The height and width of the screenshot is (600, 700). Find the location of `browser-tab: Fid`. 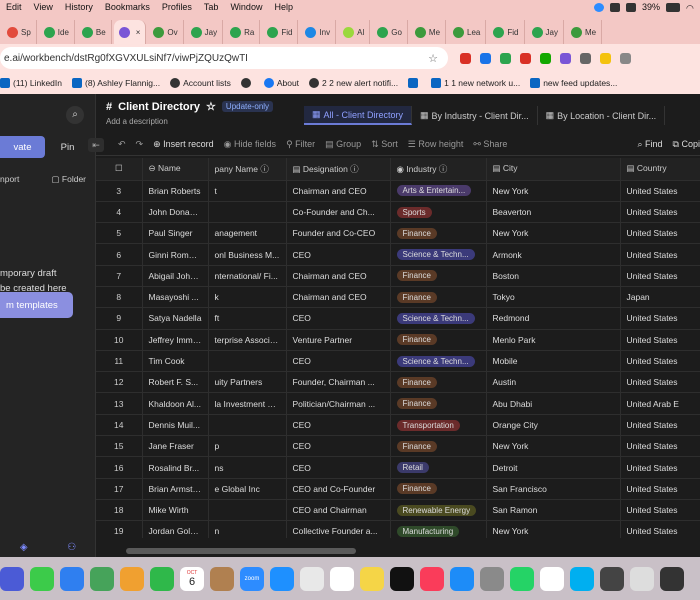

browser-tab: Fid is located at coordinates (506, 32).